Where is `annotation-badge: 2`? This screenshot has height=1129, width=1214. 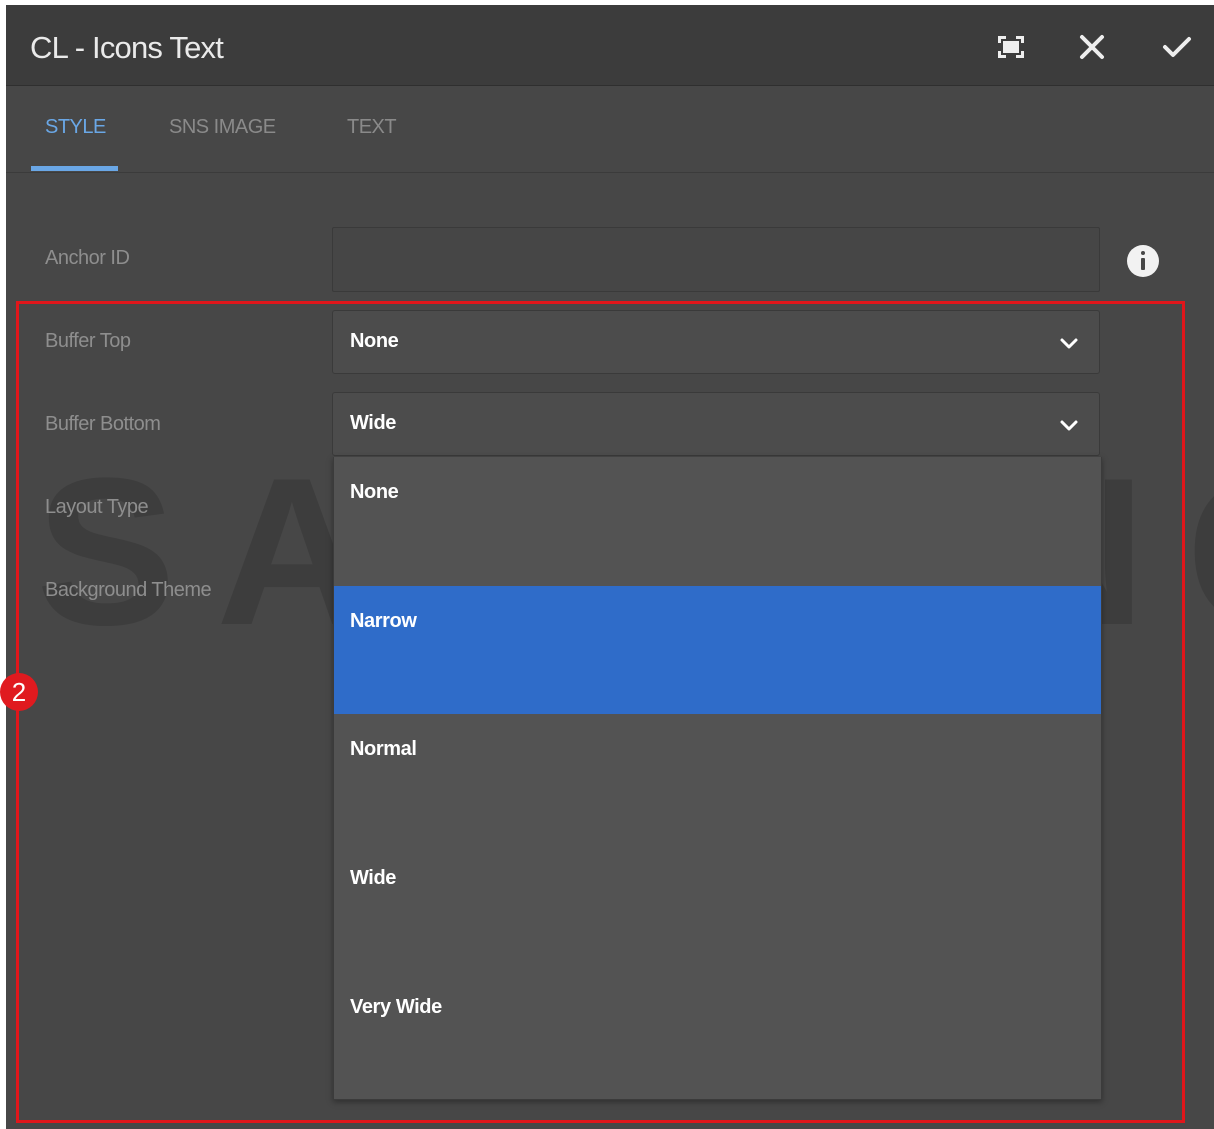 annotation-badge: 2 is located at coordinates (19, 692).